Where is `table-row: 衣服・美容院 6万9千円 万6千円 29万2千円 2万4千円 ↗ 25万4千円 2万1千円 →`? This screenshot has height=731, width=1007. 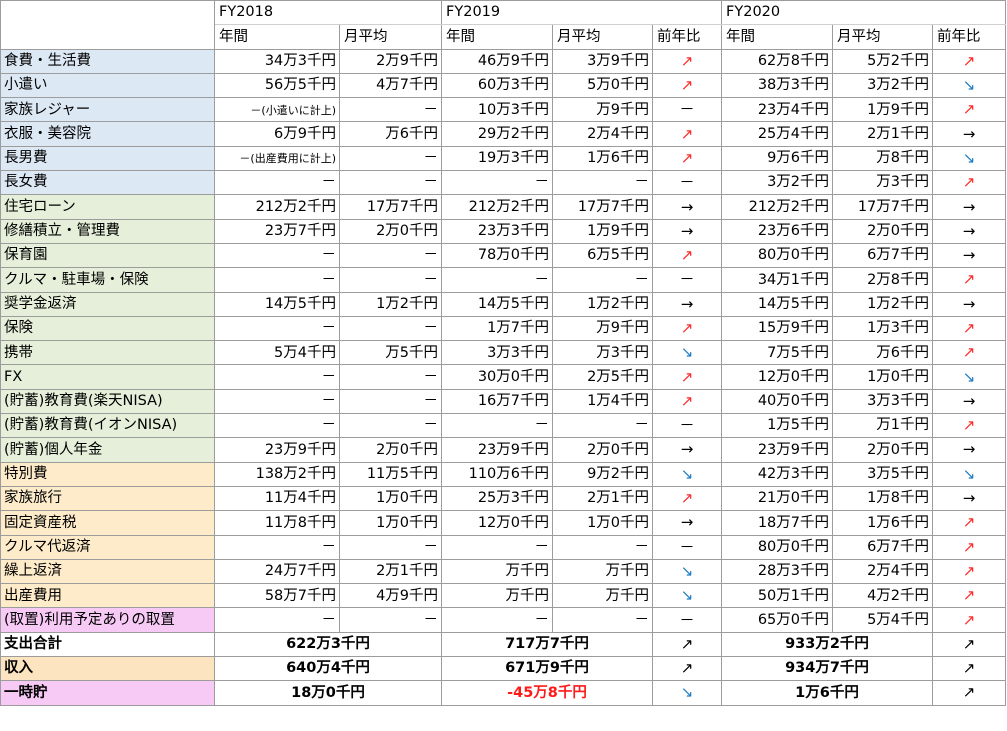 table-row: 衣服・美容院 6万9千円 万6千円 29万2千円 2万4千円 ↗ 25万4千円 2万1千円 → is located at coordinates (503, 134).